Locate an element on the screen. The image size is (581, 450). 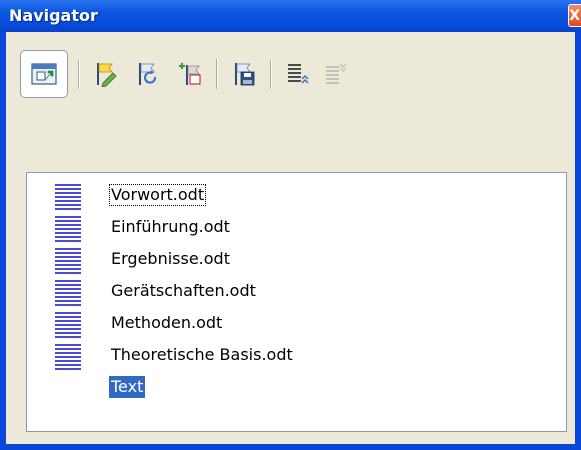
update-icon is located at coordinates (148, 74).